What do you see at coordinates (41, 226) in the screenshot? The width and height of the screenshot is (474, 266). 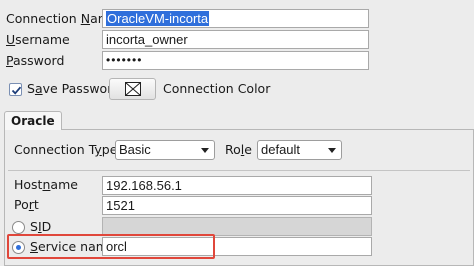 I see `sid-label: SID` at bounding box center [41, 226].